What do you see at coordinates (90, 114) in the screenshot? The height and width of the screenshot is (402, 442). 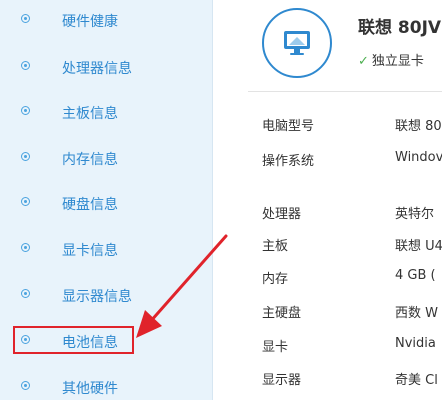 I see `sidebar-item-label: 主板信息` at bounding box center [90, 114].